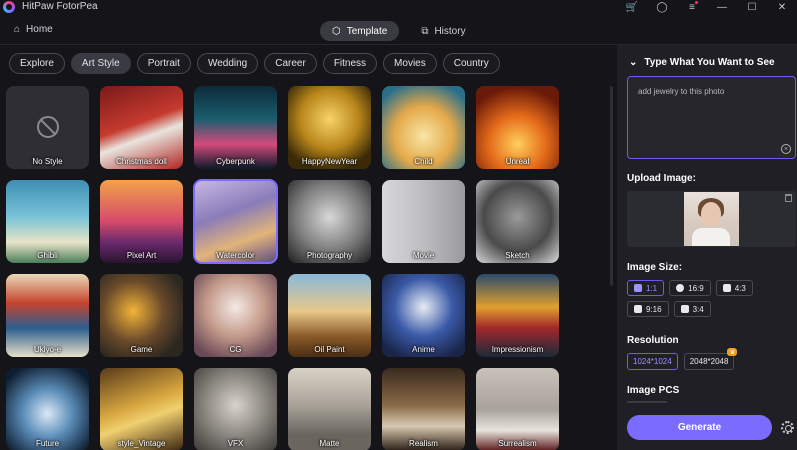 The height and width of the screenshot is (450, 797). I want to click on tab-history: ⧉ History, so click(443, 31).